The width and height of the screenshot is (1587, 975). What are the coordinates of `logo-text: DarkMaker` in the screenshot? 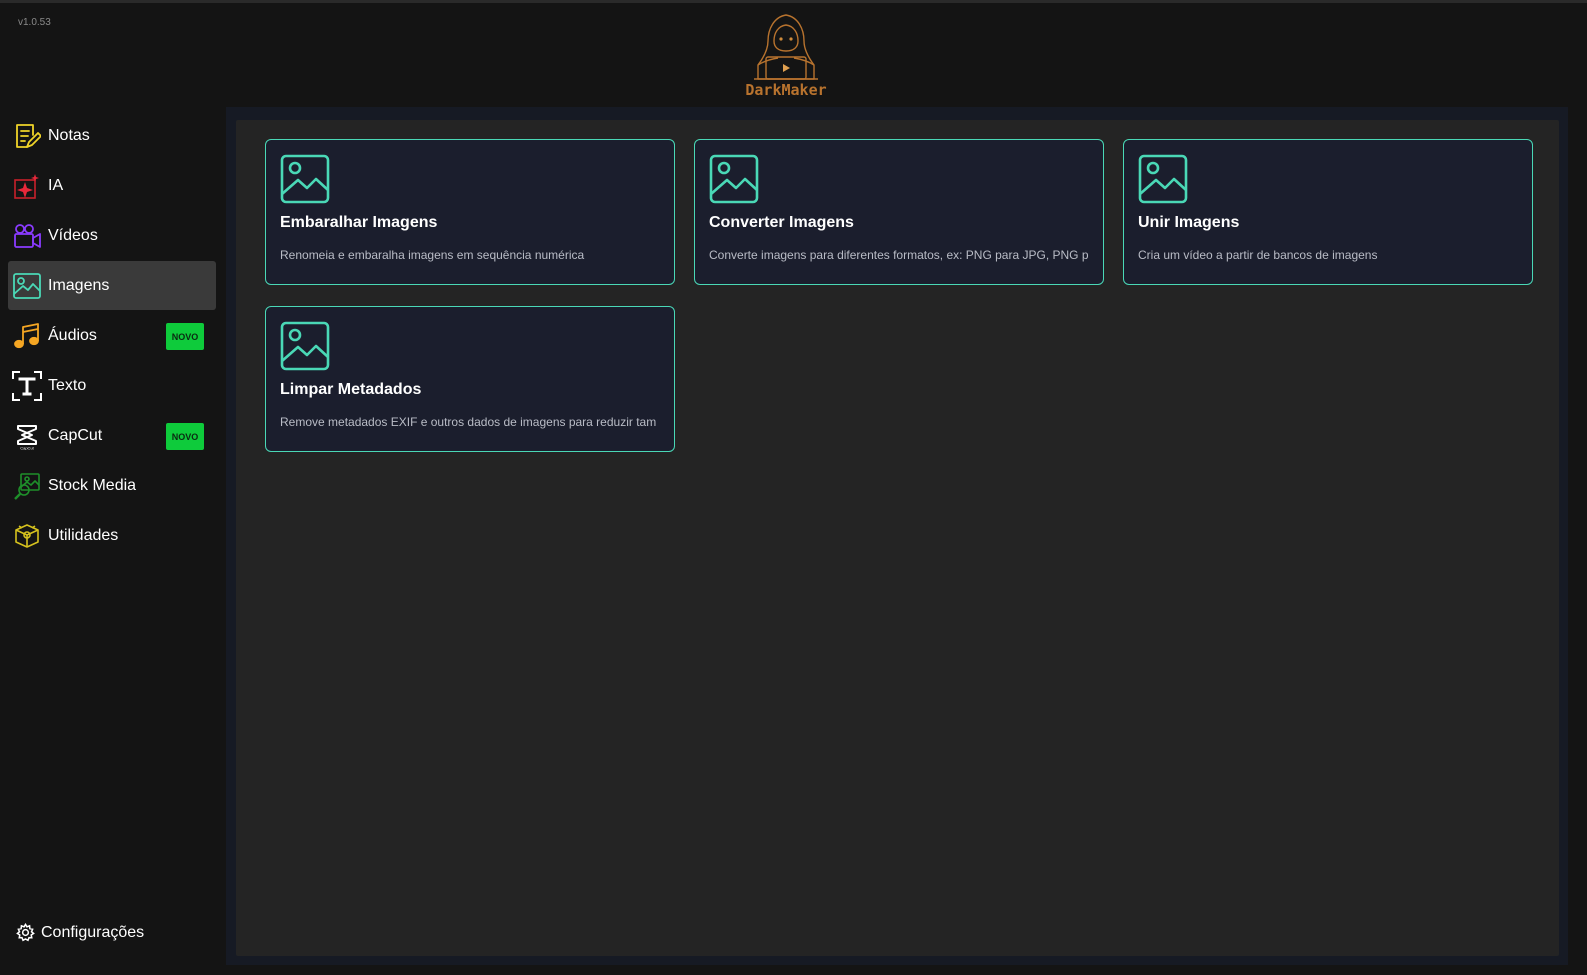 It's located at (786, 90).